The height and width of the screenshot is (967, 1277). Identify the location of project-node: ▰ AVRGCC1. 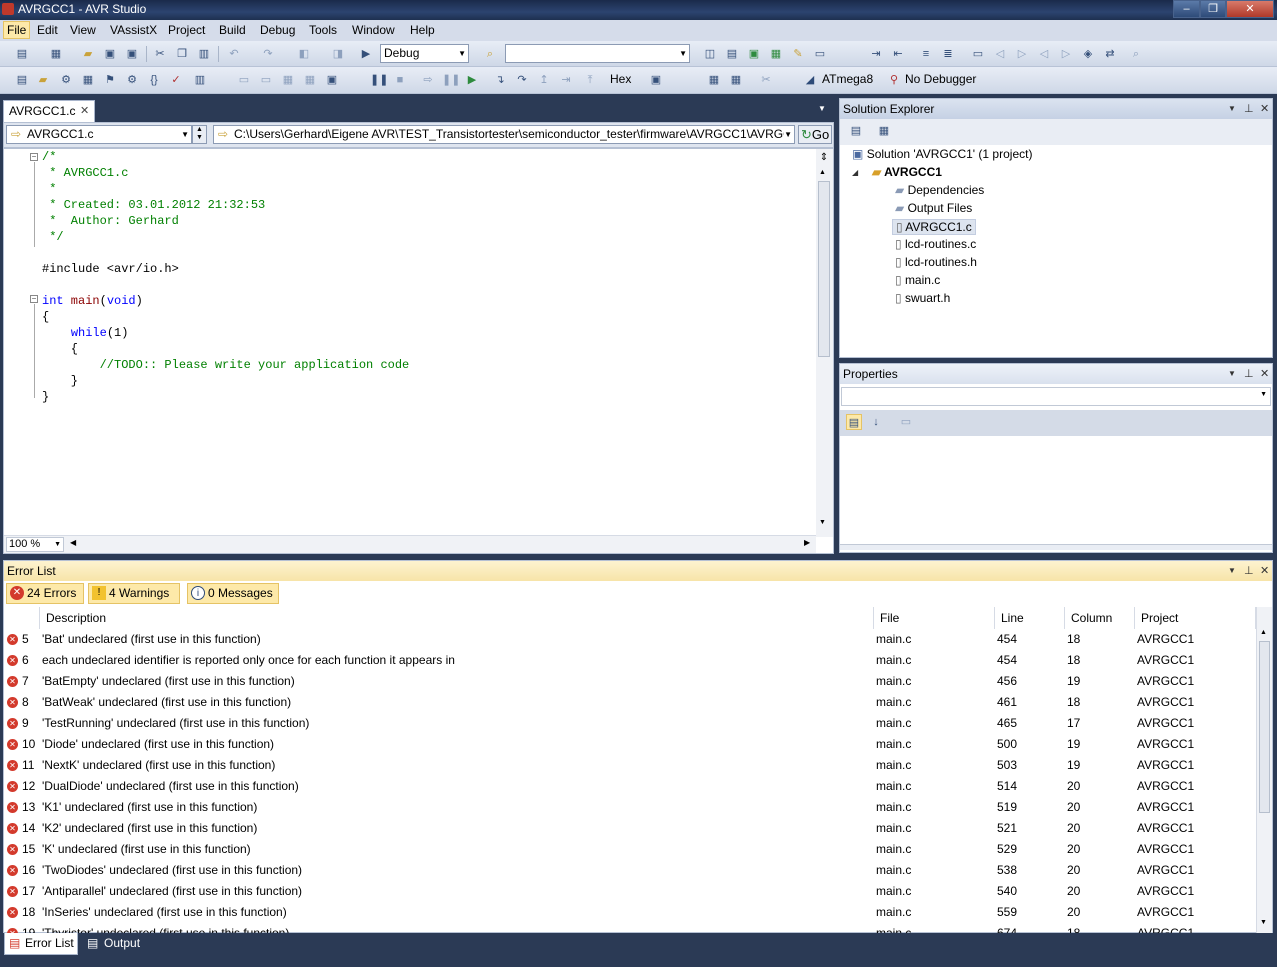
(907, 172).